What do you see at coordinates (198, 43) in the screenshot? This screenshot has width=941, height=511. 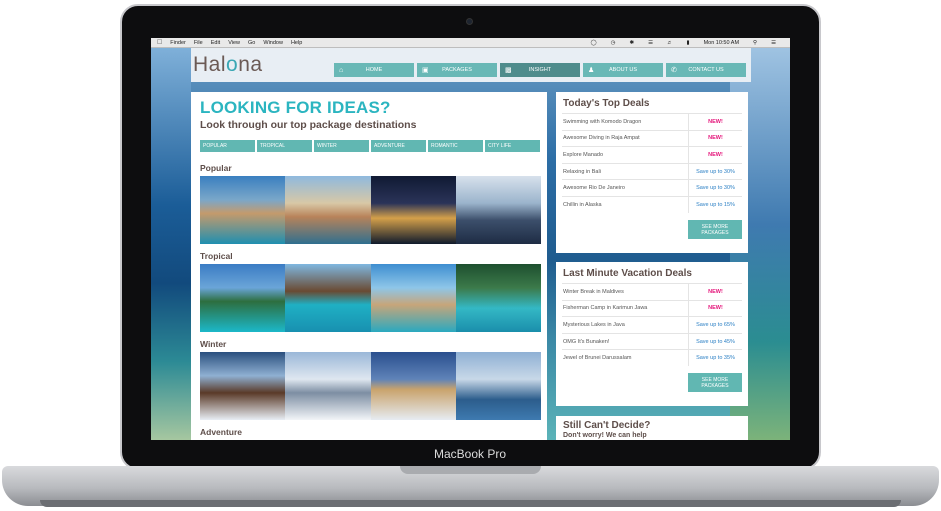 I see `menu-file: File` at bounding box center [198, 43].